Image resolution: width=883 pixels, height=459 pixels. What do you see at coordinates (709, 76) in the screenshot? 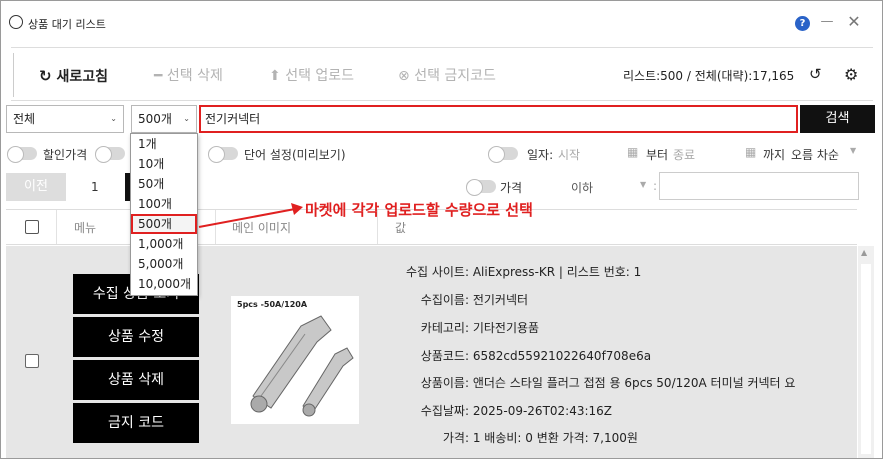
I see `list-counts: 리스트:500 / 전체(대략):17,165` at bounding box center [709, 76].